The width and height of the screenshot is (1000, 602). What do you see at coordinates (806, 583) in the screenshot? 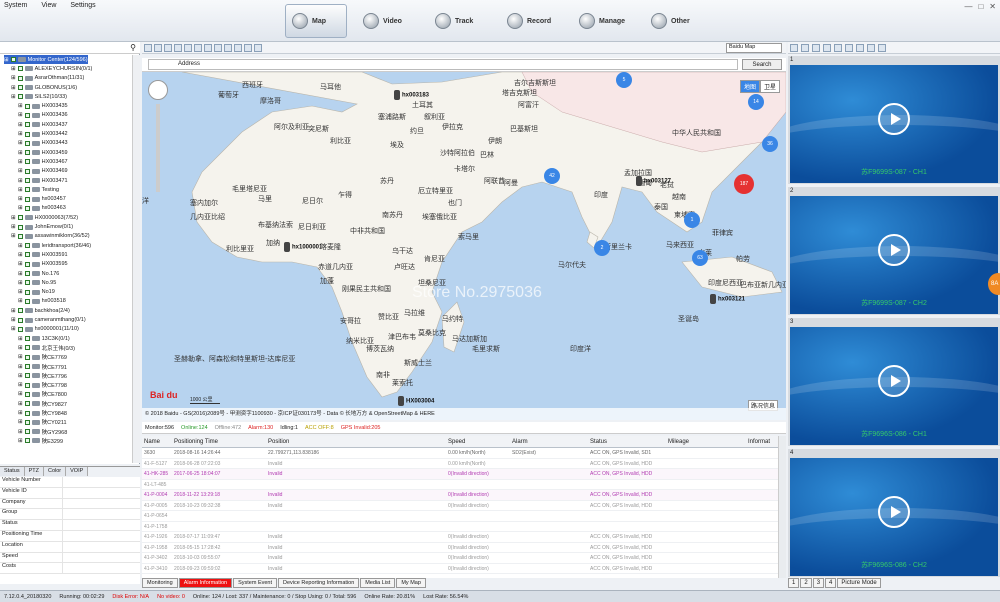
I see `video-page-tab: 2` at bounding box center [806, 583].